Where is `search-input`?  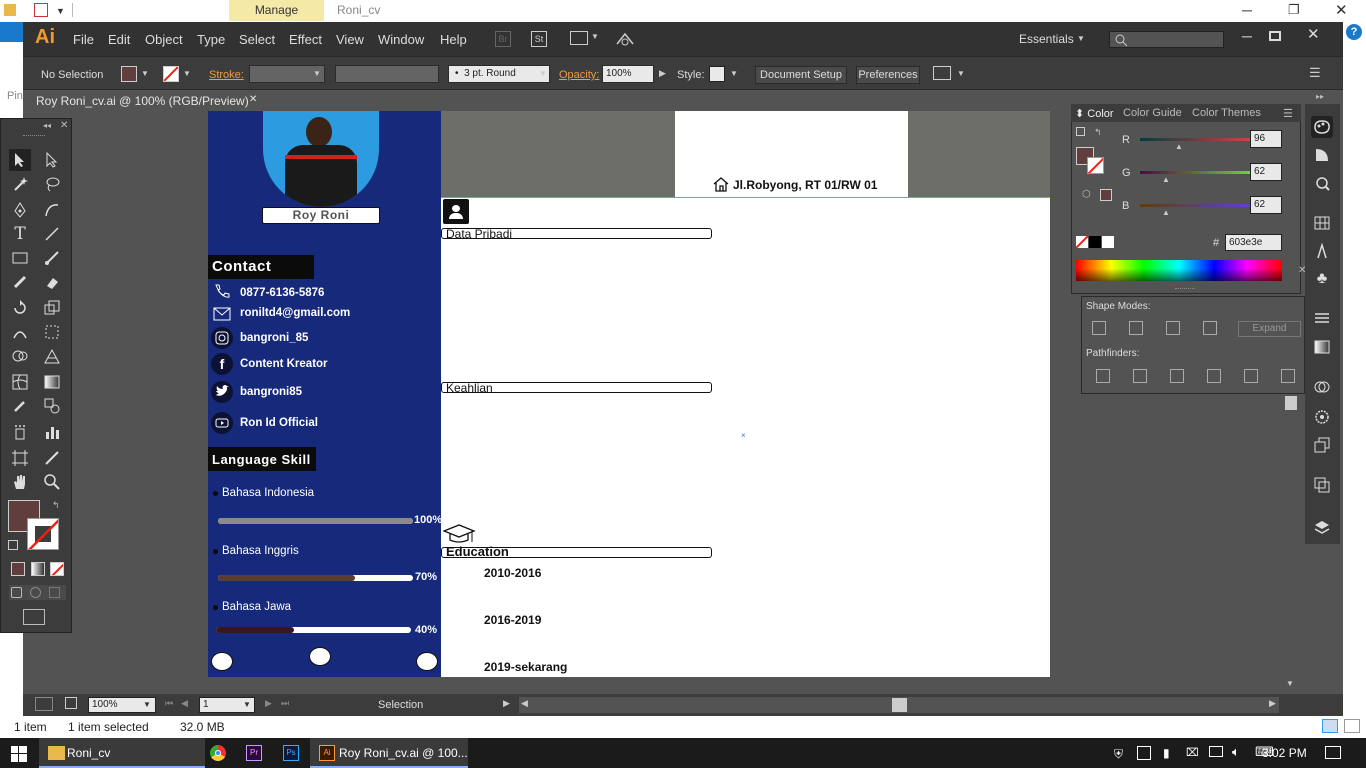
search-input is located at coordinates (1166, 39).